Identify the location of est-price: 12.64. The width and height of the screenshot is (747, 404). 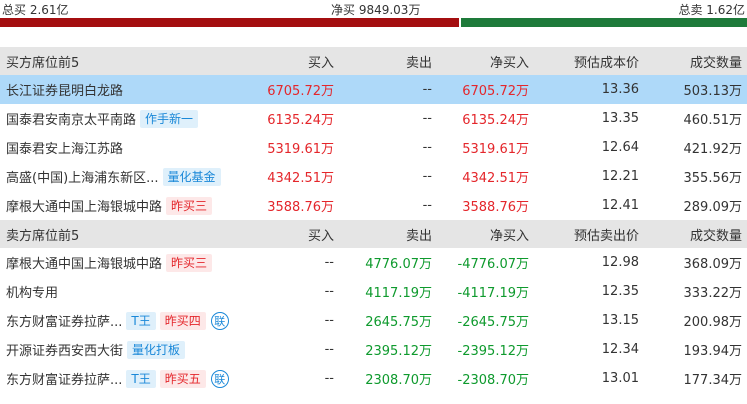
(620, 147).